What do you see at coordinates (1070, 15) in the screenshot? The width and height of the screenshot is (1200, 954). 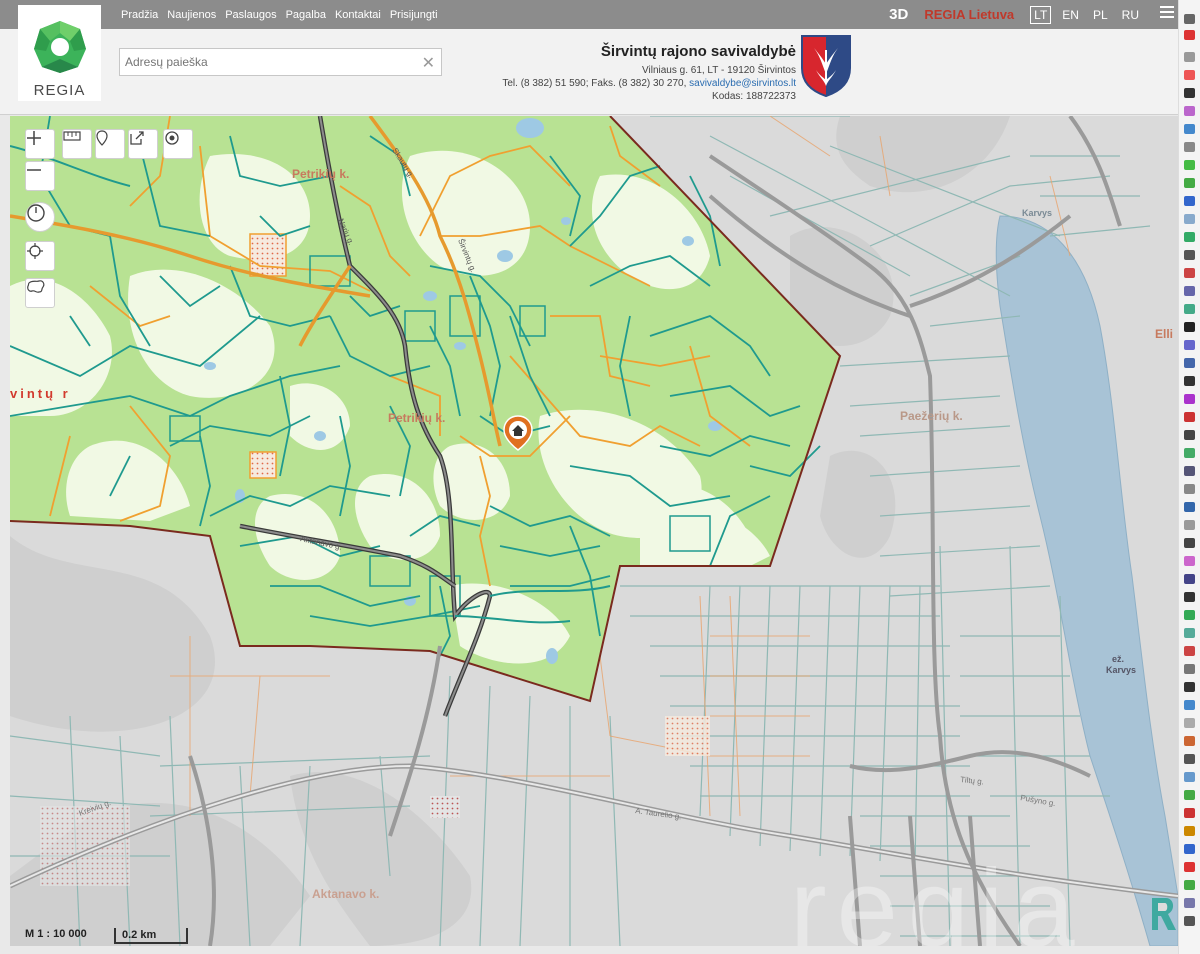 I see `language-en: EN` at bounding box center [1070, 15].